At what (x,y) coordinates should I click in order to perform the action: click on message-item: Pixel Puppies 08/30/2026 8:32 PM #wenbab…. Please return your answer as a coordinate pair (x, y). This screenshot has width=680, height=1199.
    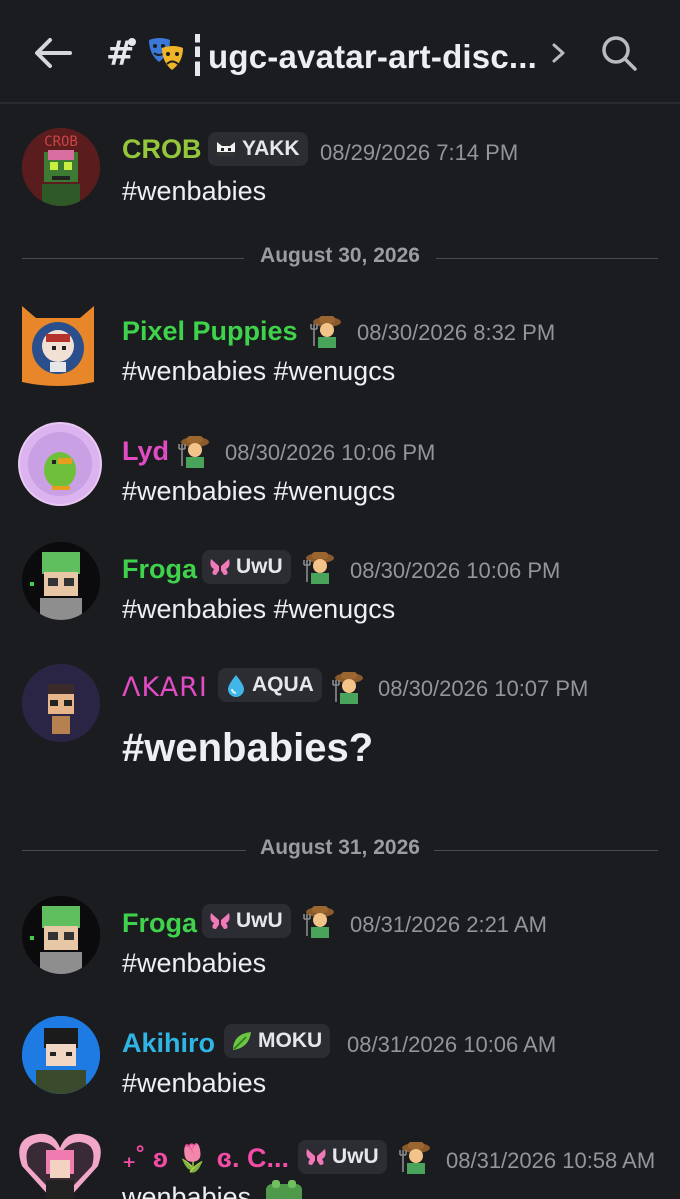
    Looking at the image, I should click on (340, 345).